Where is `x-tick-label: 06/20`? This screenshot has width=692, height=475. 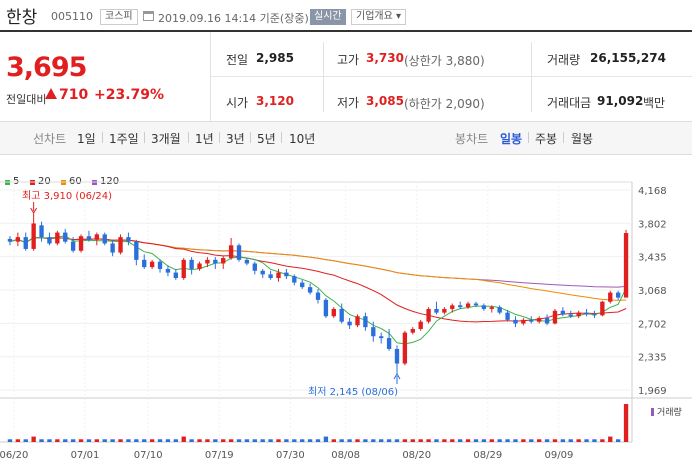
x-tick-label: 06/20 is located at coordinates (14, 455).